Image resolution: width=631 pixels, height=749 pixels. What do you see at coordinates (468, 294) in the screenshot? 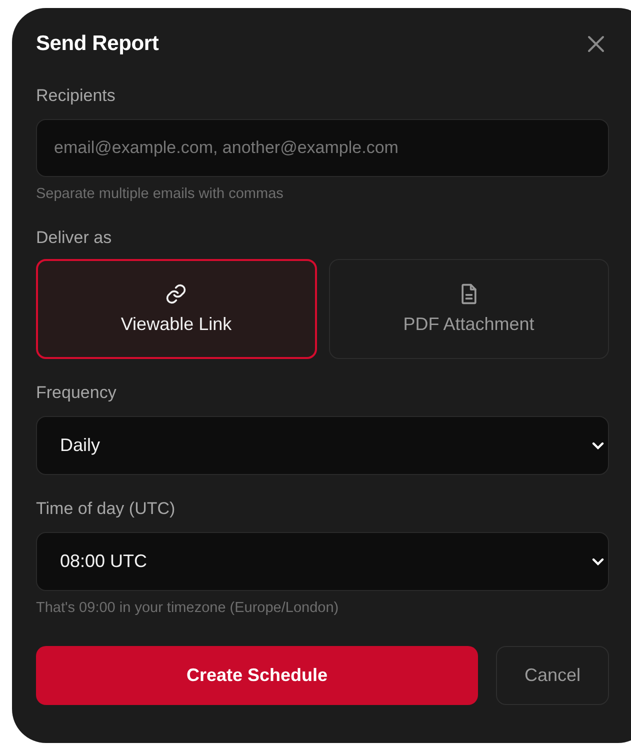
I see `document-icon` at bounding box center [468, 294].